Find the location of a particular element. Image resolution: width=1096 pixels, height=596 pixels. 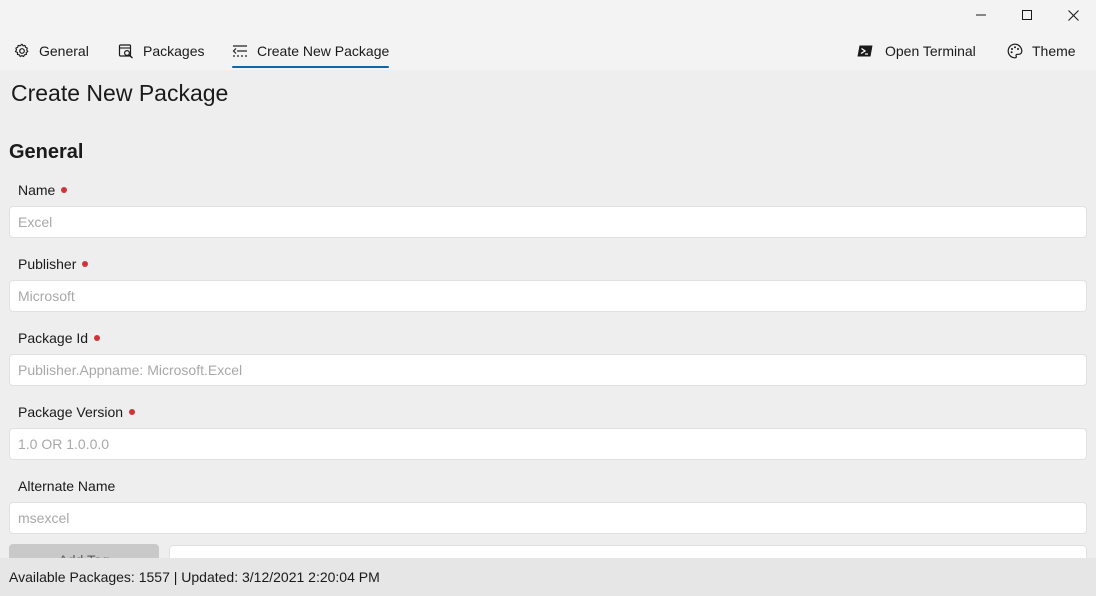

minimize-icon is located at coordinates (981, 15).